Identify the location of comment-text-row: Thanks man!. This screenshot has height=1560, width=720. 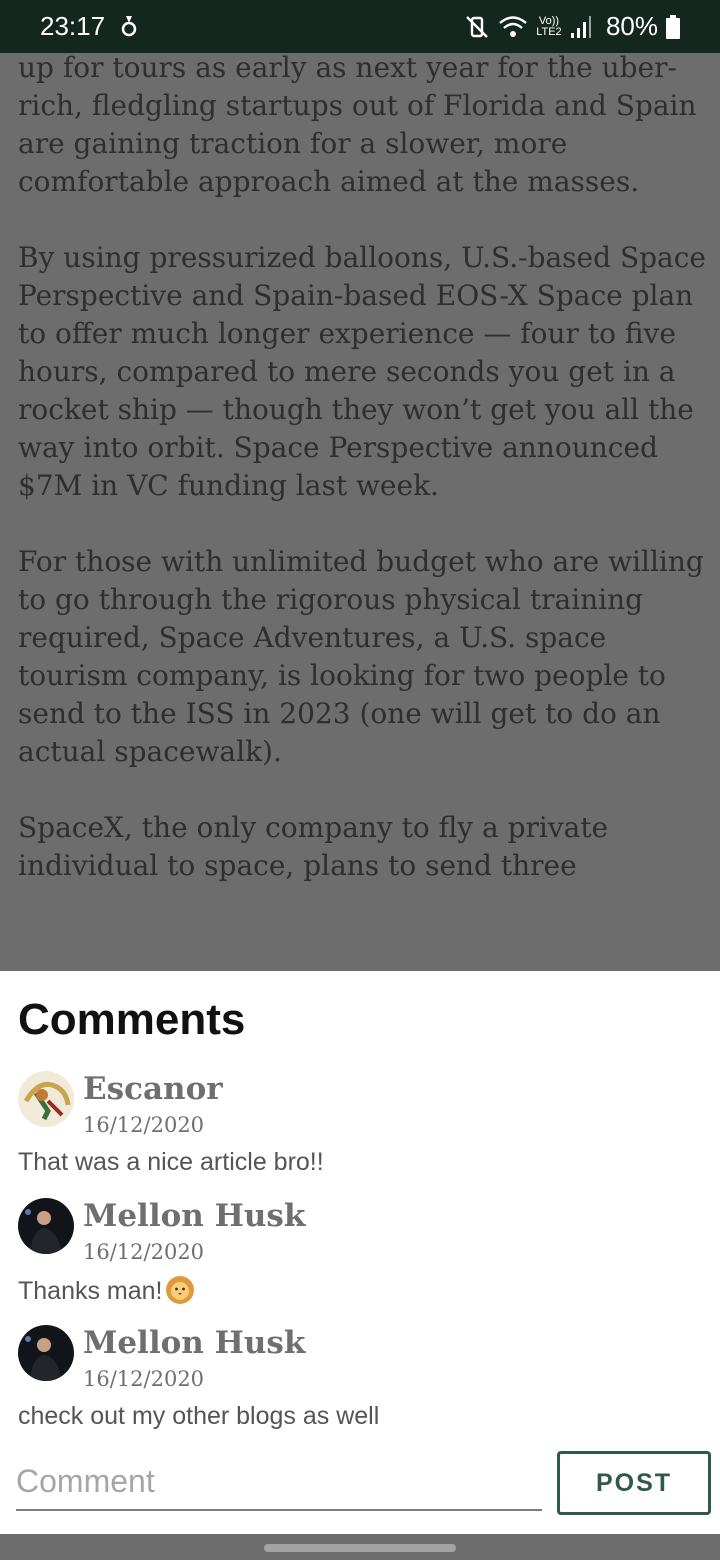
(106, 1290).